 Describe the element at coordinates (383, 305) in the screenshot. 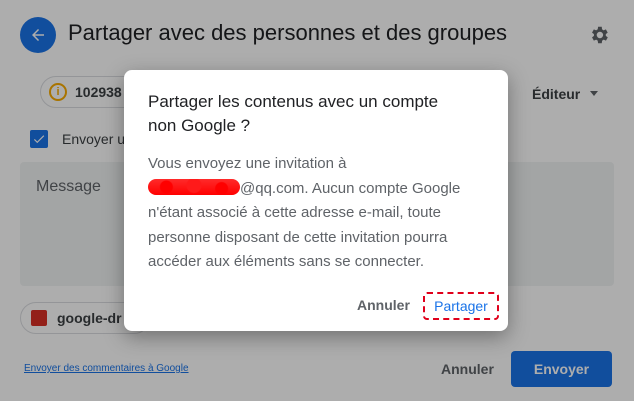

I see `dialog-cancel-button: Annuler` at that location.